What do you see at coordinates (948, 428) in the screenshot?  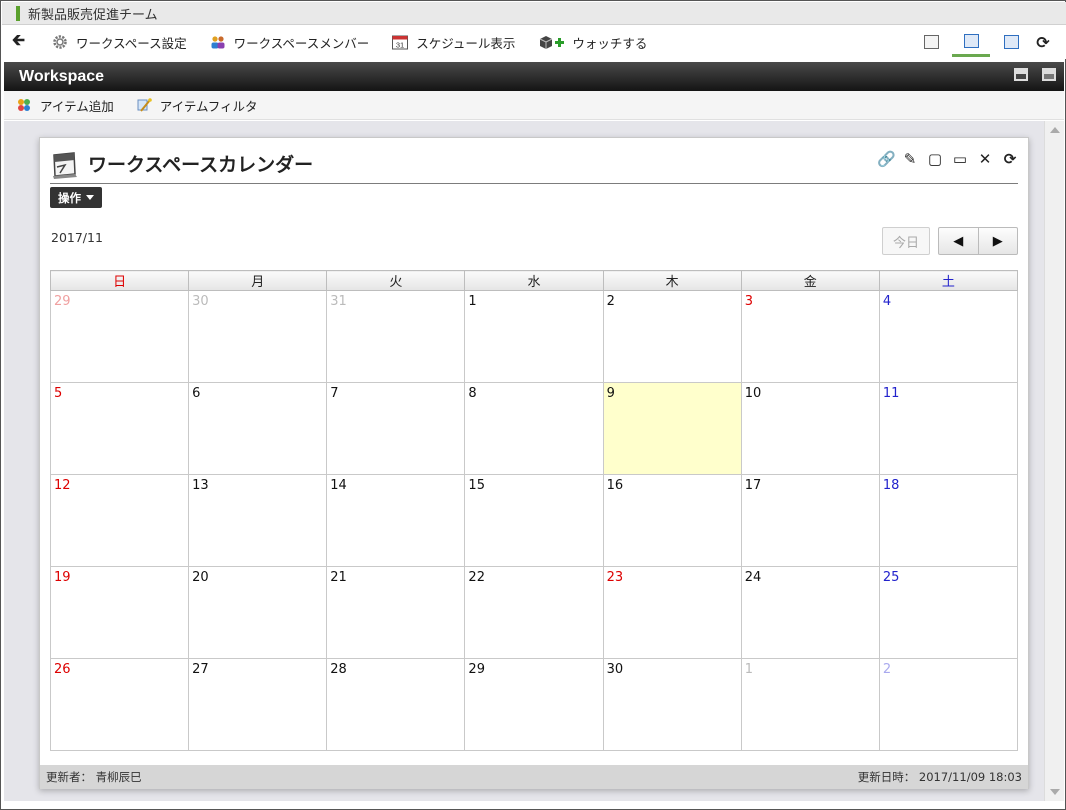 I see `calendar-day-cell: 11` at bounding box center [948, 428].